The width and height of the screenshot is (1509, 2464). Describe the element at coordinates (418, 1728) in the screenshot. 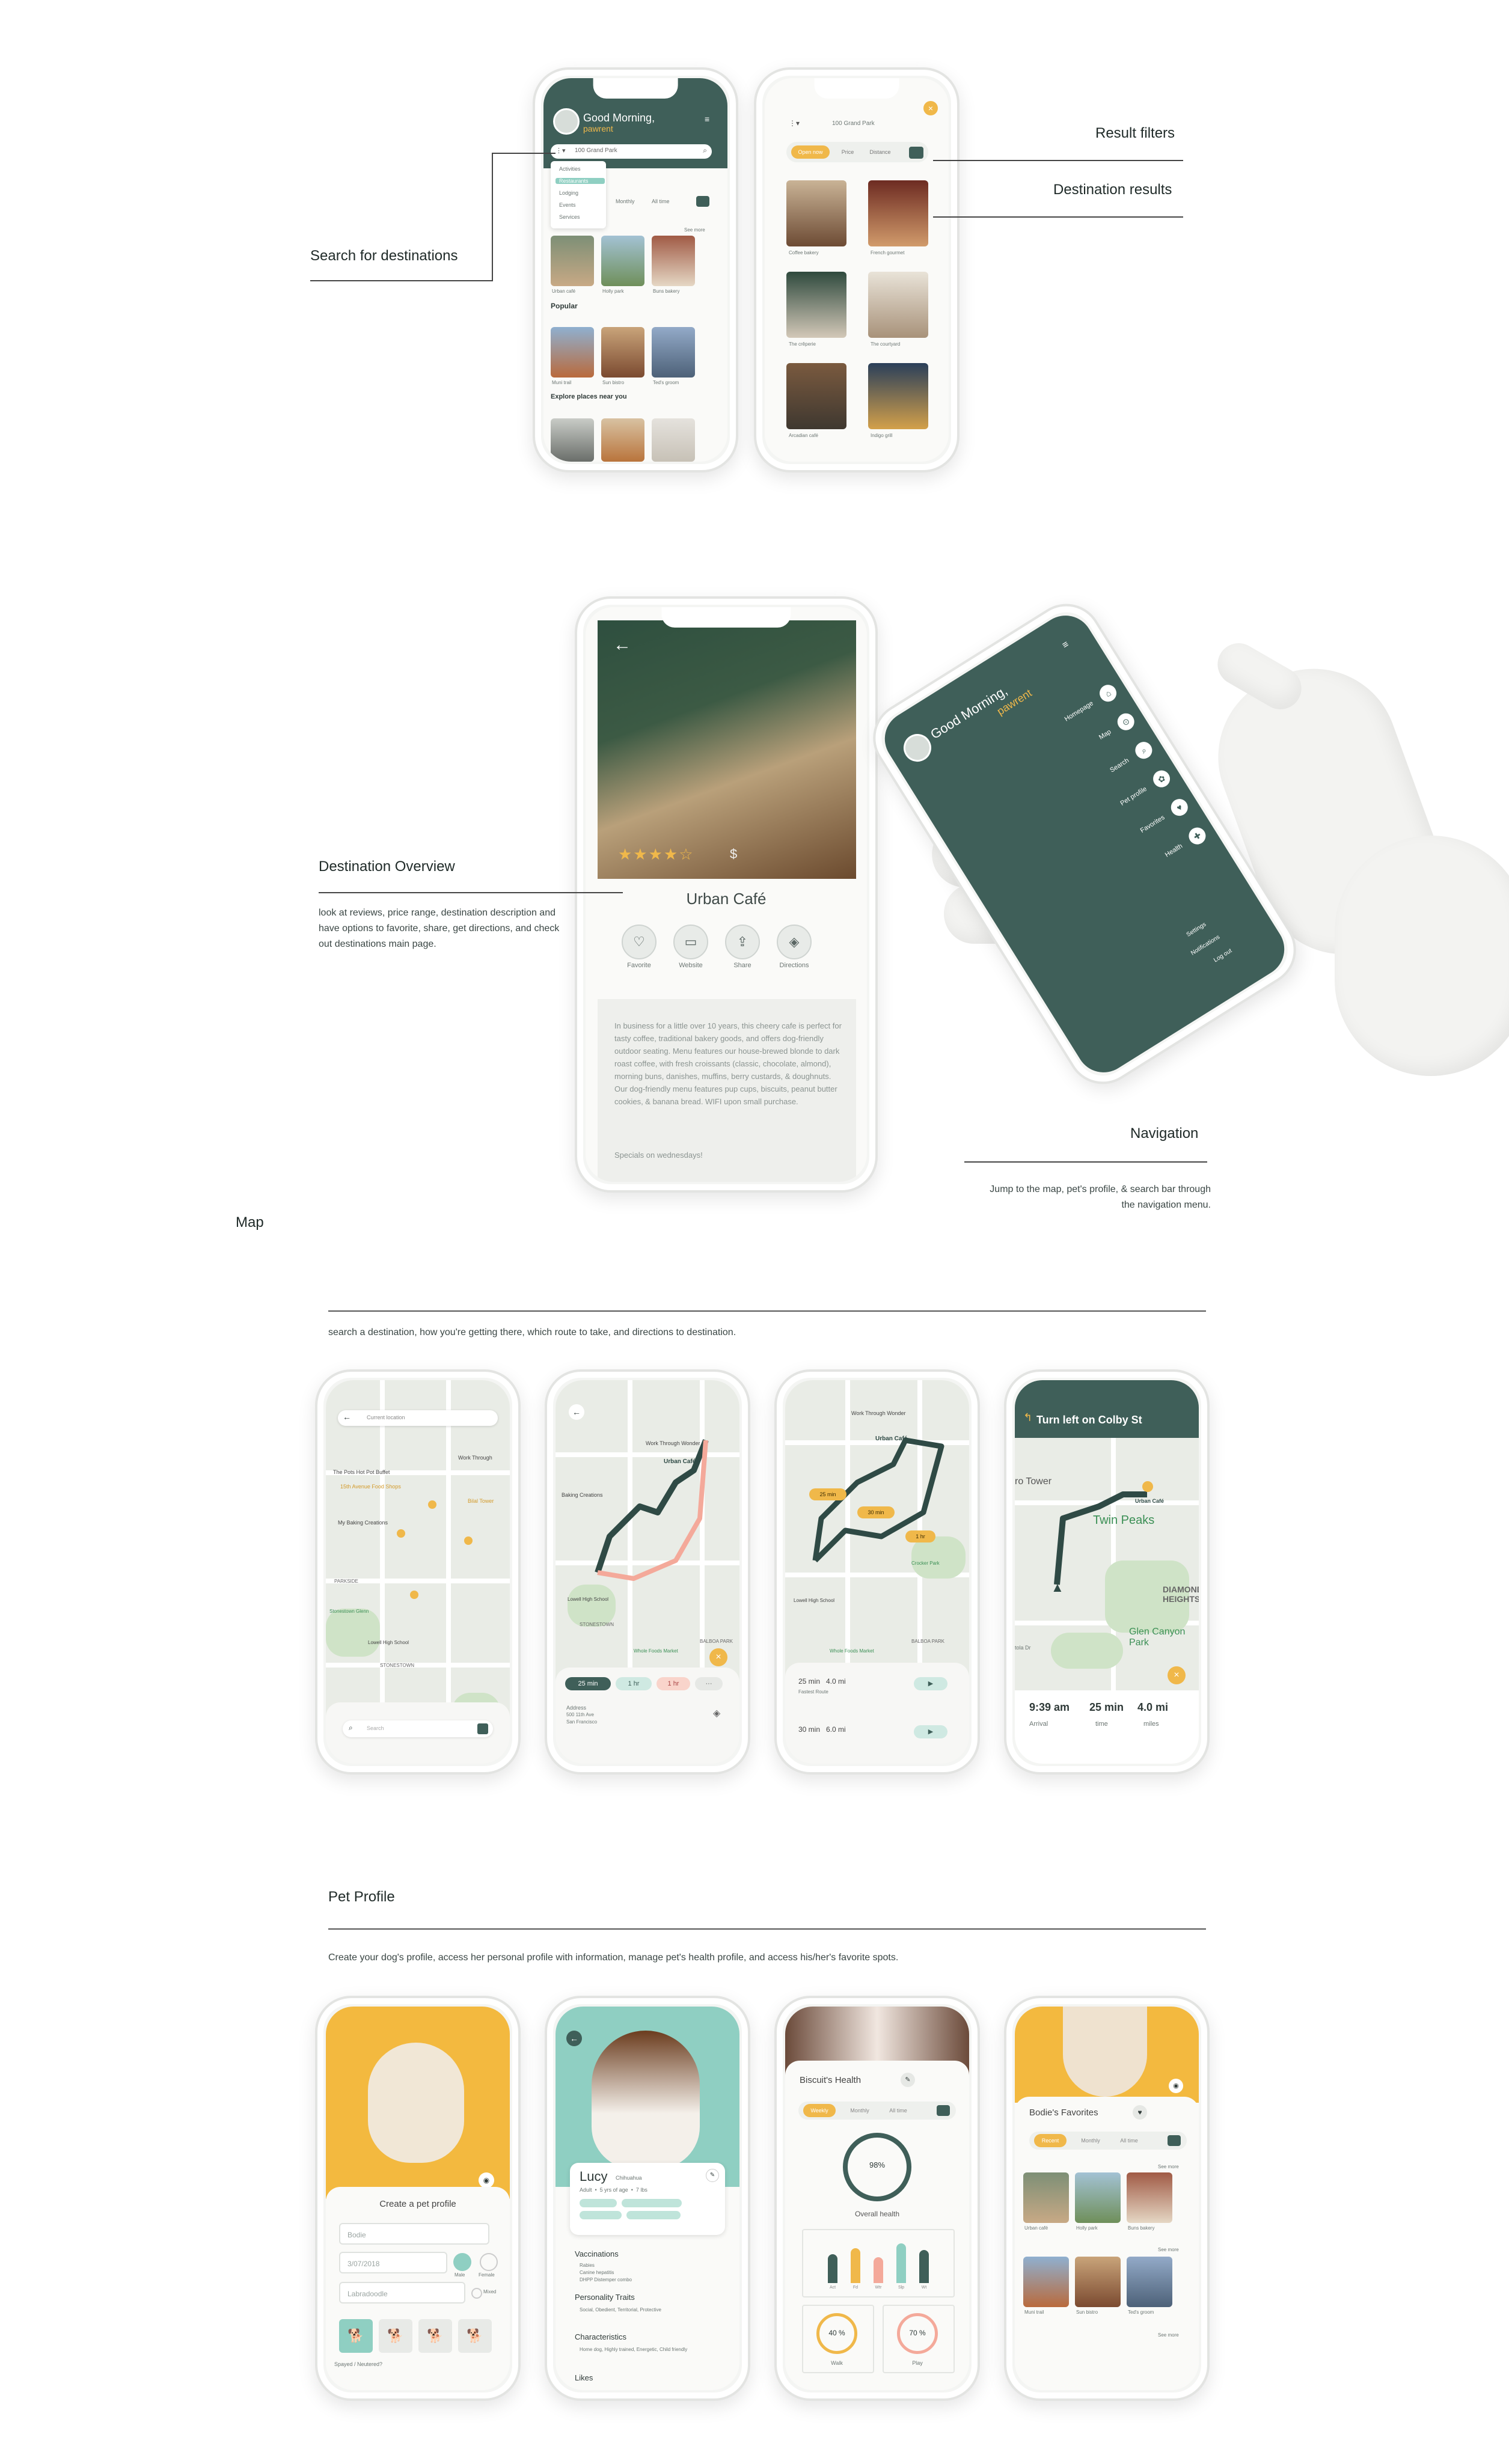

I see `search-input: ⌕ Search` at that location.